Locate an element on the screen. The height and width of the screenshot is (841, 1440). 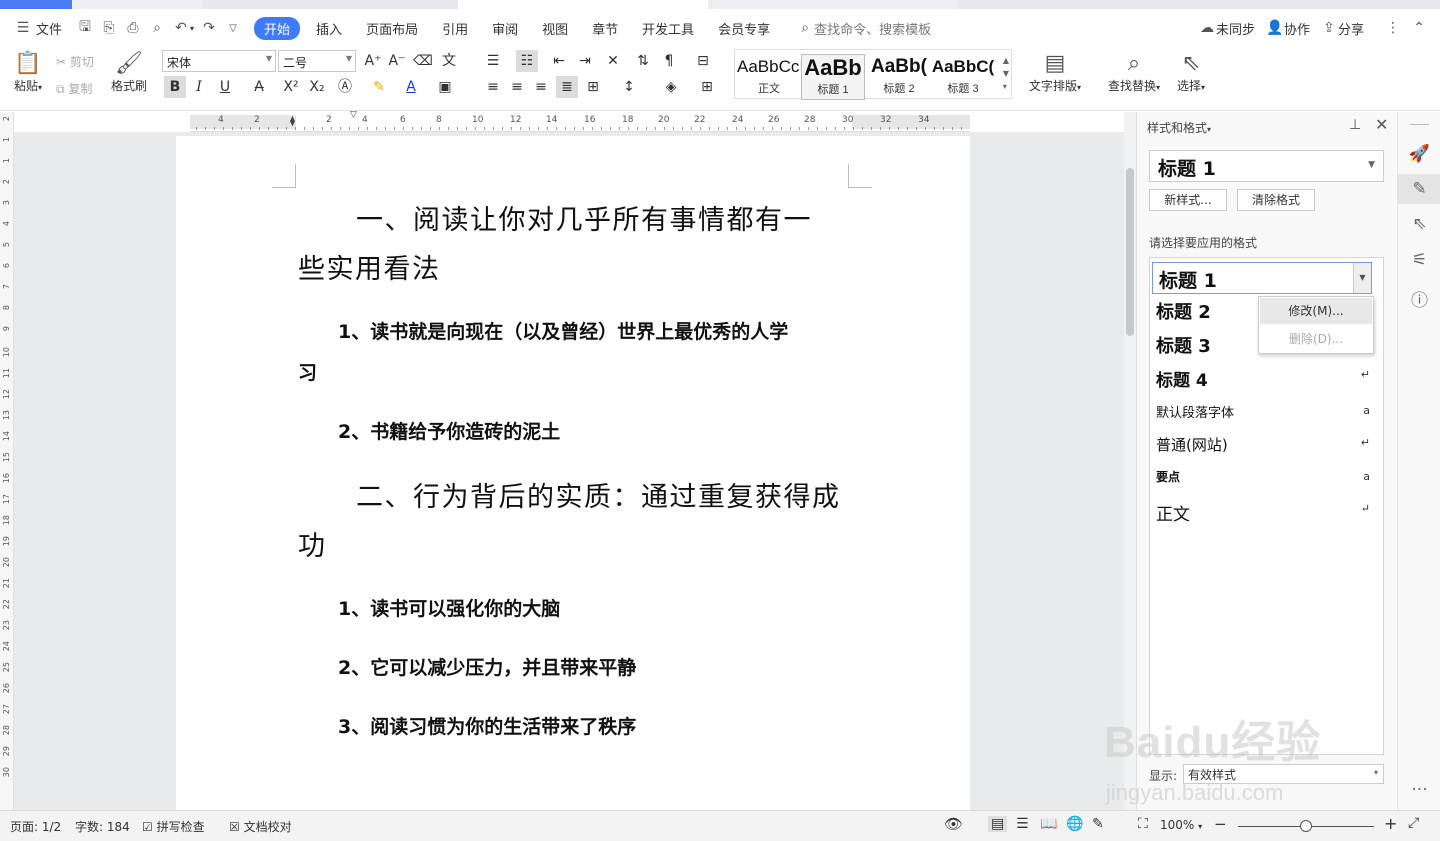
phonetic-icon: 文 is located at coordinates (449, 61).